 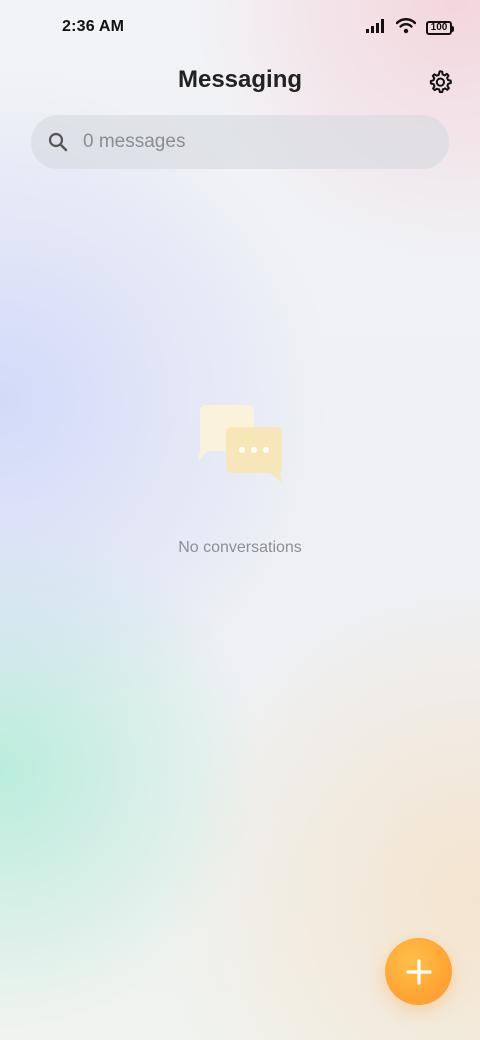 I want to click on status-icons: 100, so click(x=410, y=28).